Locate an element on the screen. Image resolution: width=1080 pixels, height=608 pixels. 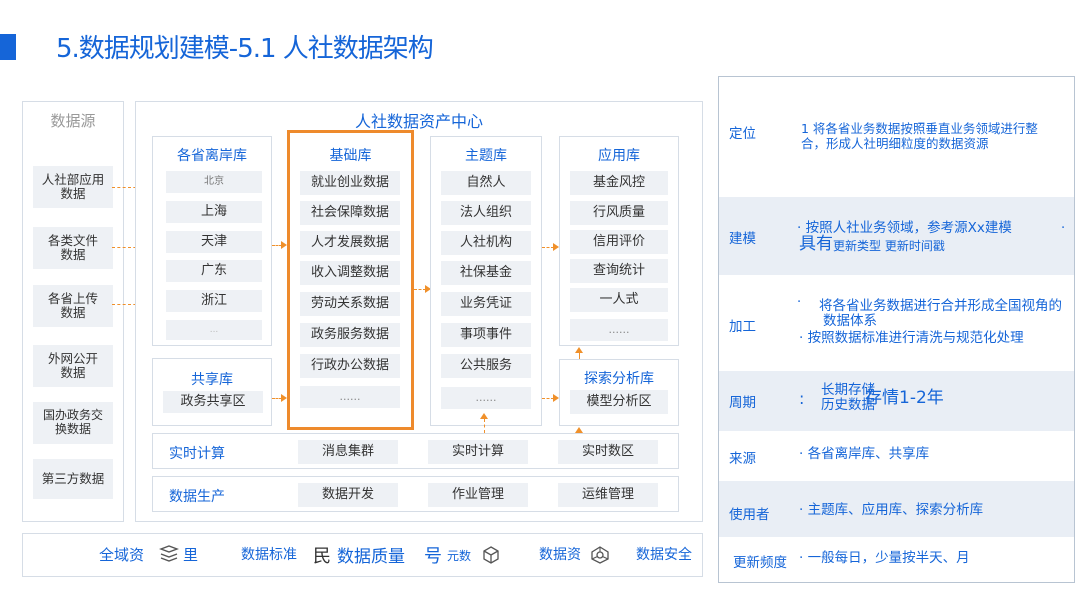
info-row-period: 周期 : 长期存储 历史数据 存情1-2年 is located at coordinates (896, 401).